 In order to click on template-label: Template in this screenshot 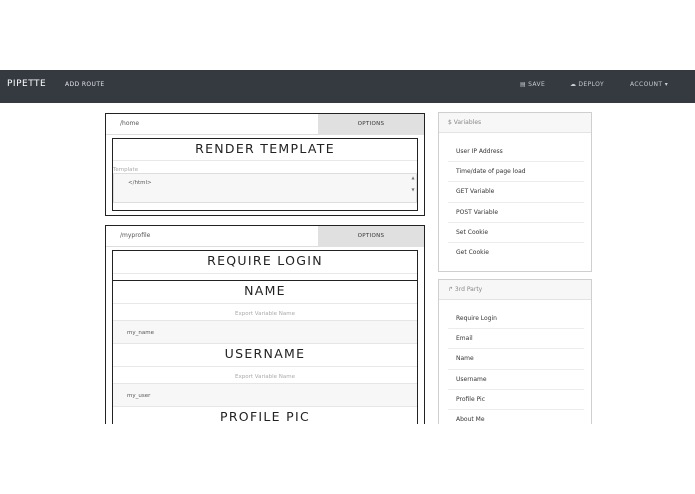, I will do `click(126, 170)`.